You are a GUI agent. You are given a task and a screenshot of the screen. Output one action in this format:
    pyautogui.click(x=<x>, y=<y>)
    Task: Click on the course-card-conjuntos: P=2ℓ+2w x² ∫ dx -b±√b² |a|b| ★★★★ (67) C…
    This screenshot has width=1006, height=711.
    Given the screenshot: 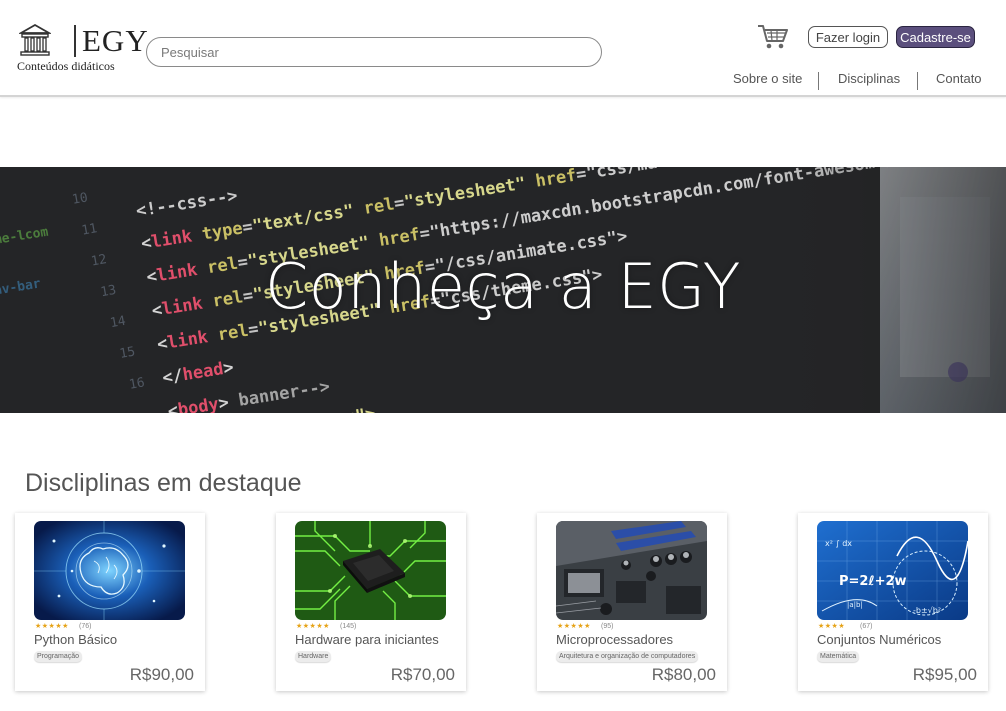 What is the action you would take?
    pyautogui.click(x=893, y=602)
    